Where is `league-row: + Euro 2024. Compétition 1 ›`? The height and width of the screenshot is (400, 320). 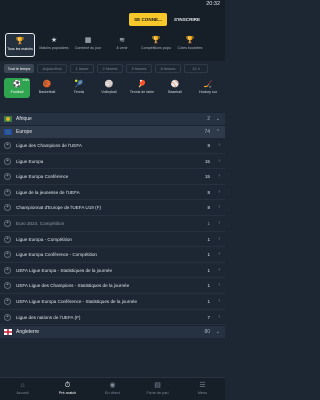 league-row: + Euro 2024. Compétition 1 › is located at coordinates (112, 223).